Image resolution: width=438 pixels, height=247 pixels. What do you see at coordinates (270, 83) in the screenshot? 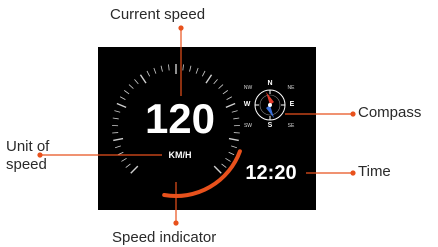
I see `compass-north-label: N` at bounding box center [270, 83].